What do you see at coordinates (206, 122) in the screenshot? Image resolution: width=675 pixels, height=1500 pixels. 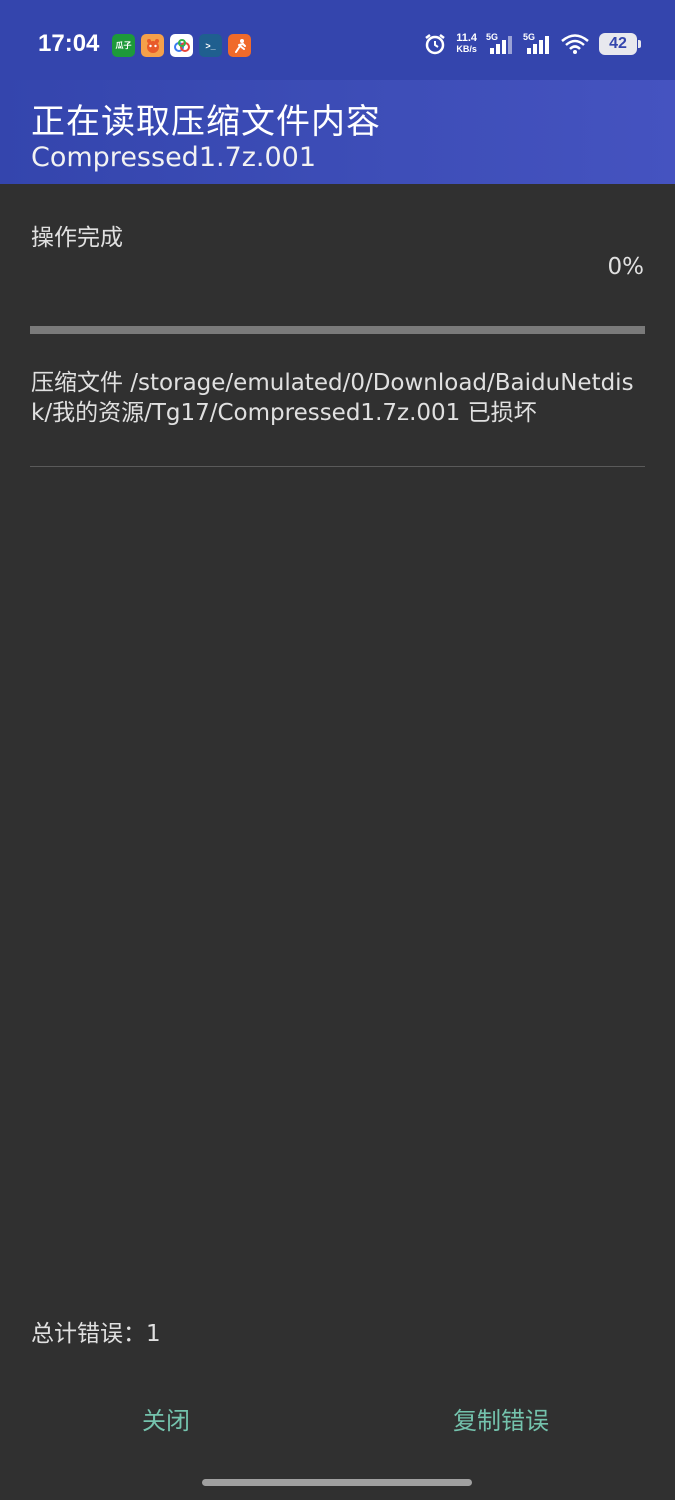 I see `page-title: 正在读取压缩文件内容` at bounding box center [206, 122].